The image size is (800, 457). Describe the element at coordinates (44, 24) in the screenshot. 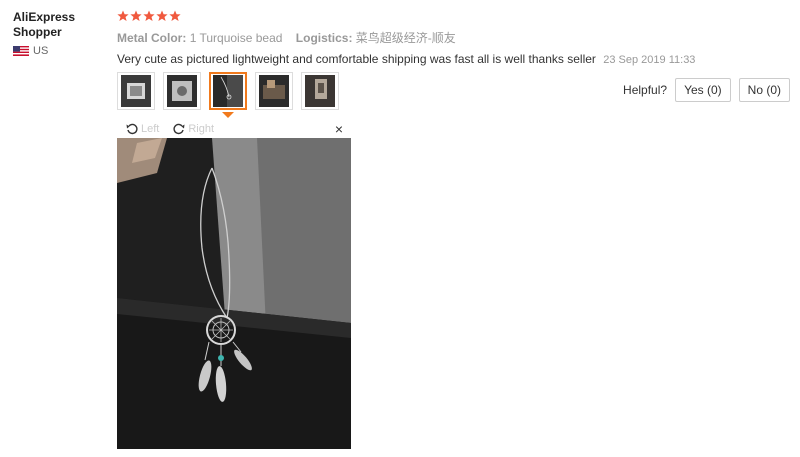

I see `reviewer-name: AliExpress Shopper` at that location.